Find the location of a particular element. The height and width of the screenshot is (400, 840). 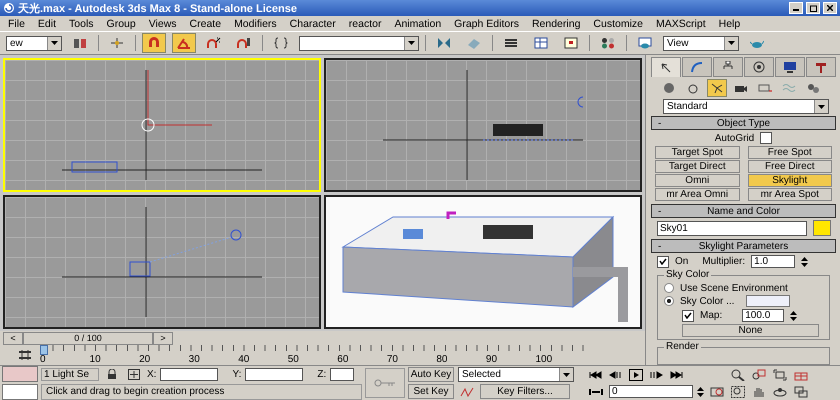

rollout-header: - Name and Color is located at coordinates (743, 211).